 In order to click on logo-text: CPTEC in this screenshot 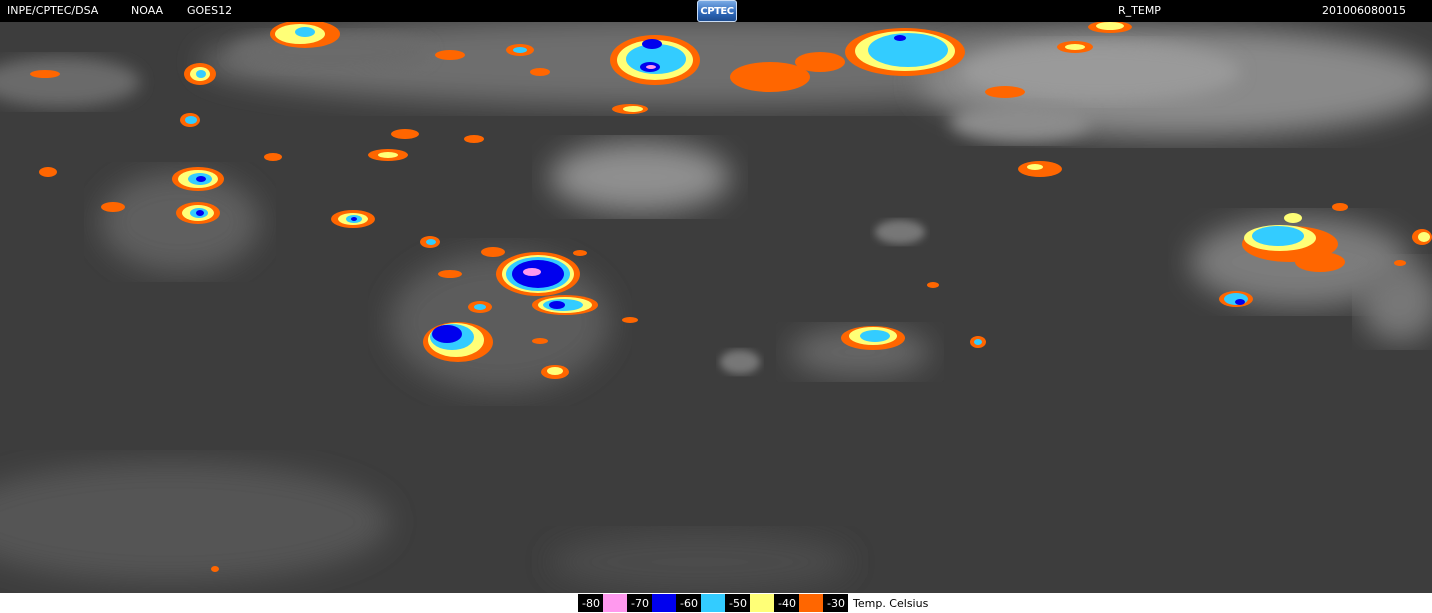, I will do `click(717, 11)`.